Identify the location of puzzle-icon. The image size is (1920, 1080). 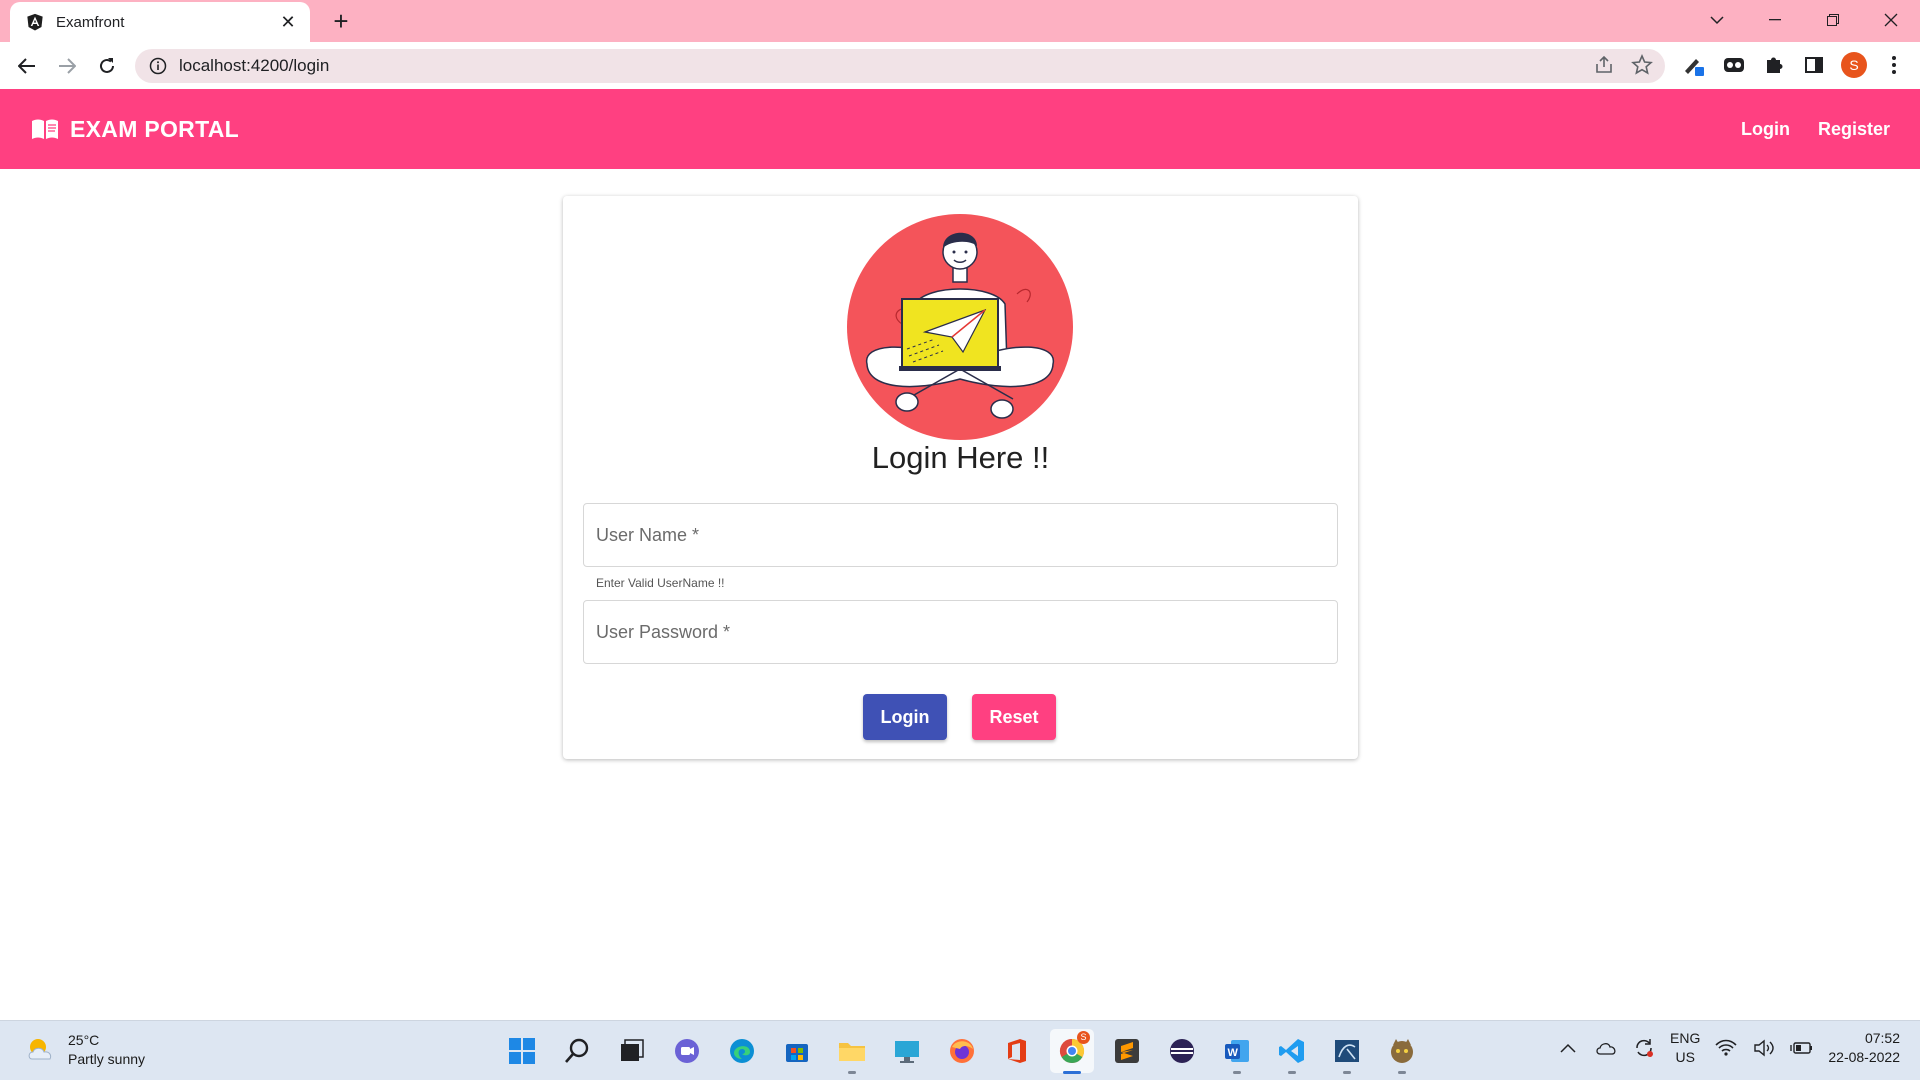
(1775, 65).